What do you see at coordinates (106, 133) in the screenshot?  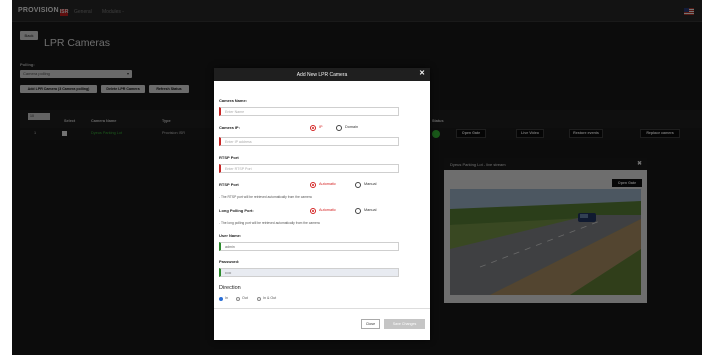 I see `row-camera-name: Dyeus Parking Lot` at bounding box center [106, 133].